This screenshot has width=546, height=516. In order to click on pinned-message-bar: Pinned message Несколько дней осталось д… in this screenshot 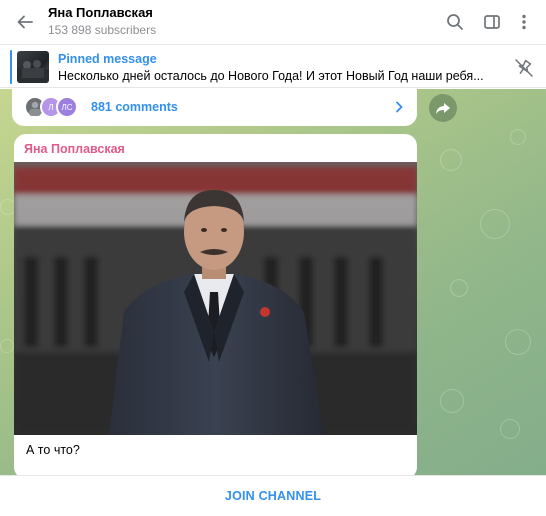, I will do `click(273, 67)`.